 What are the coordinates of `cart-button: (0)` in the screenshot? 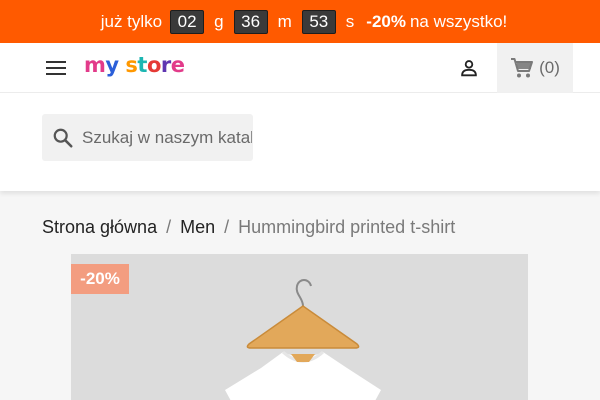 It's located at (535, 68).